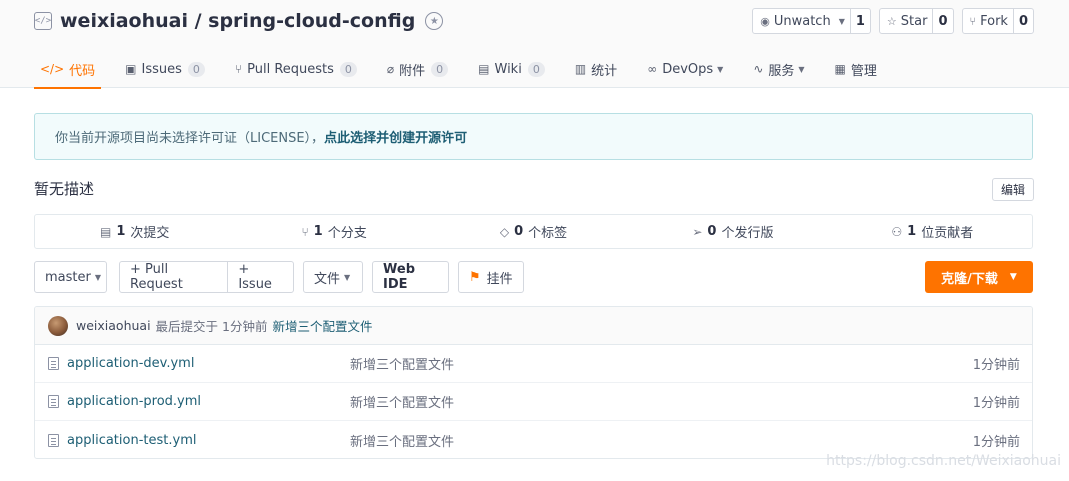 Image resolution: width=1069 pixels, height=481 pixels. Describe the element at coordinates (533, 402) in the screenshot. I see `list-item: application-prod.yml 新增三个配置文件 1分钟前` at that location.